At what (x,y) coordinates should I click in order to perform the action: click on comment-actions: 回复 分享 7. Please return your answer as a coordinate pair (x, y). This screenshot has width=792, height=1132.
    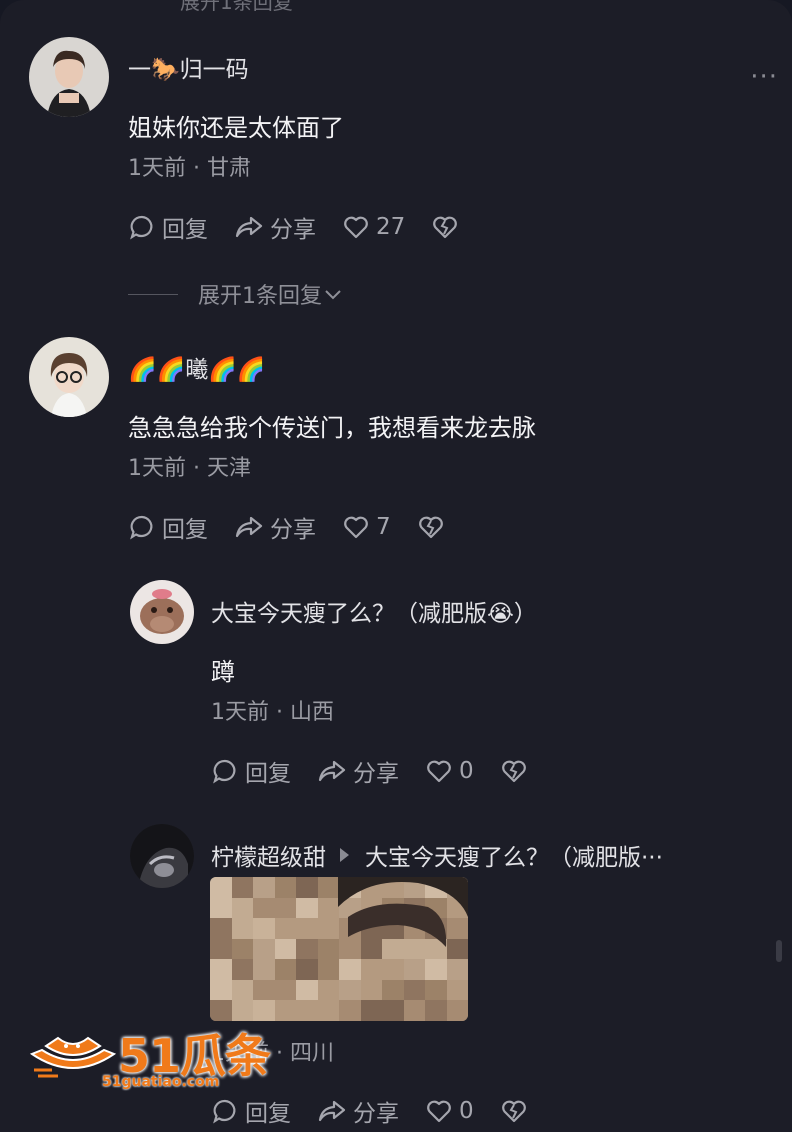
    Looking at the image, I should click on (302, 527).